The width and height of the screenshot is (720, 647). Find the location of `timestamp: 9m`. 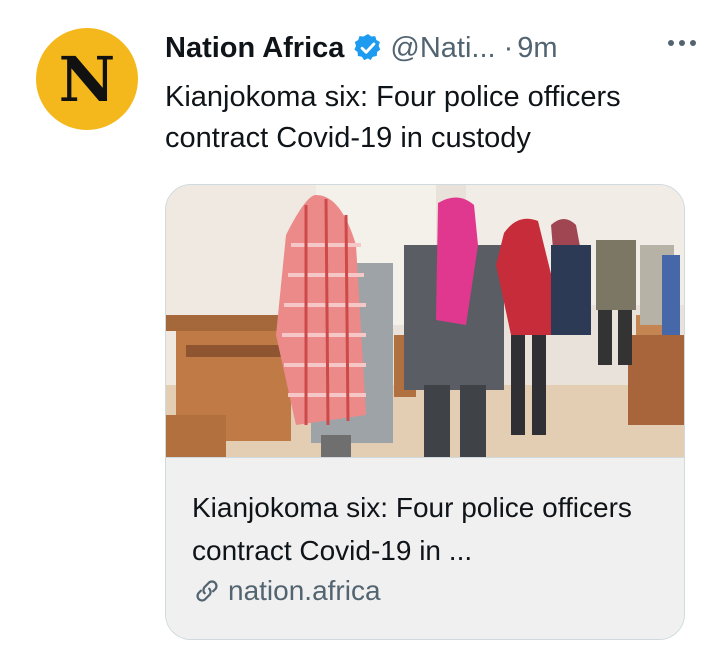

timestamp: 9m is located at coordinates (537, 48).